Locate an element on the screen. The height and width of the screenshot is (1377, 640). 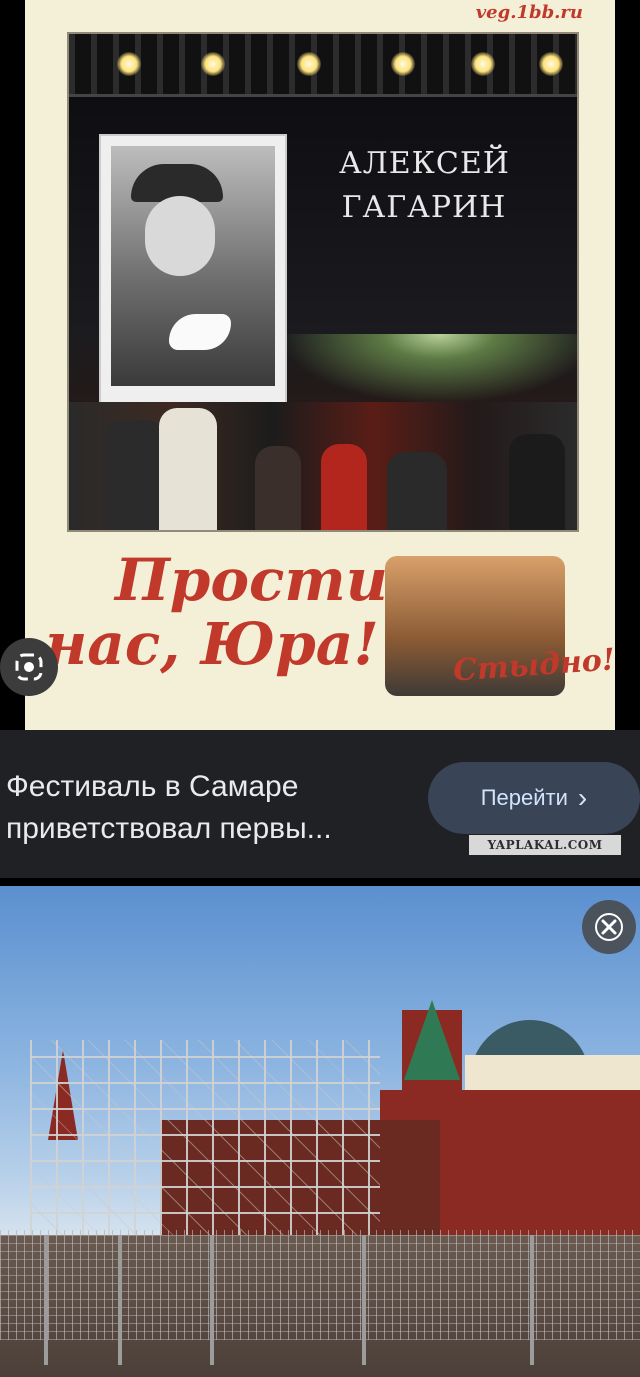
close-button is located at coordinates (609, 927).